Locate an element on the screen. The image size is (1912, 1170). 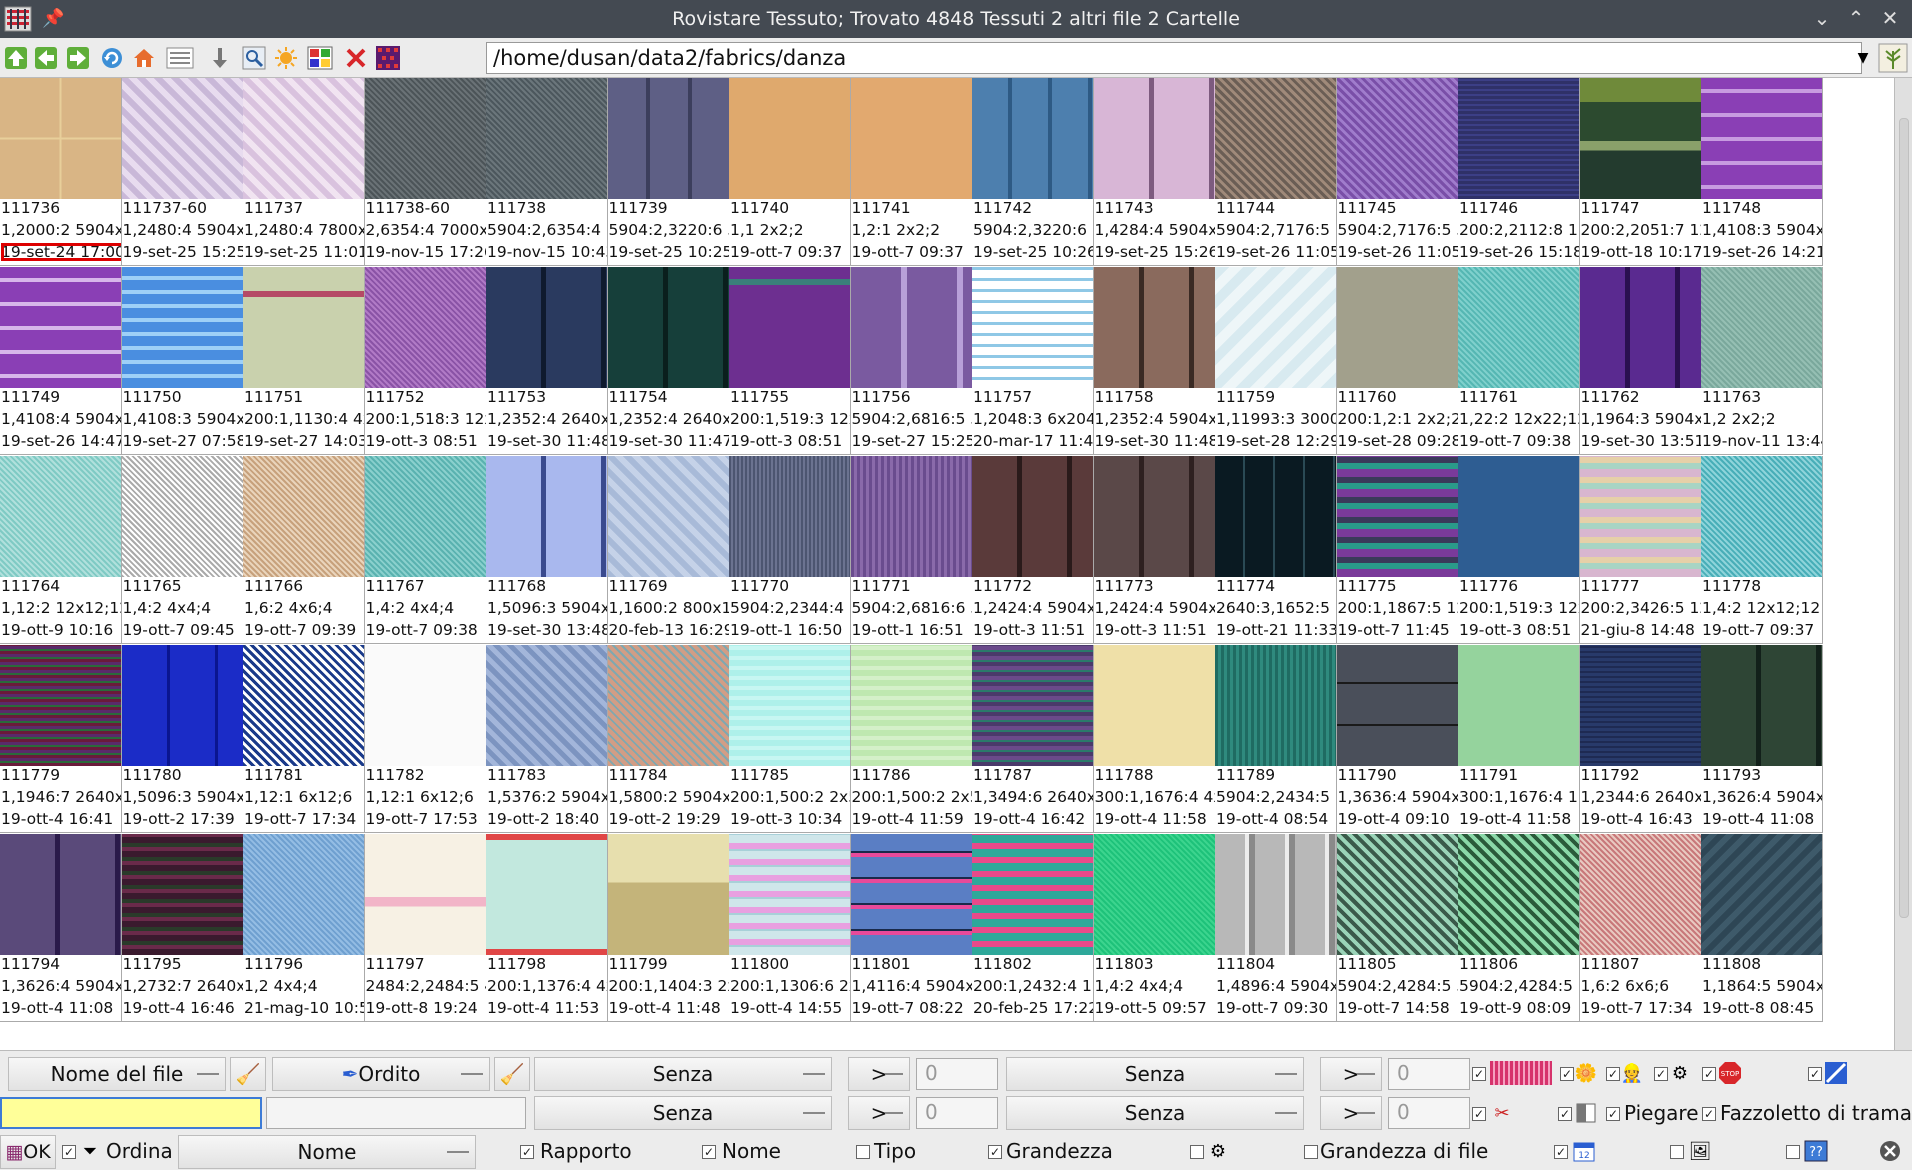
fabric-item: 111764 1,12:2 12x12;12 19-ott-9 10:16 is located at coordinates (61, 550).